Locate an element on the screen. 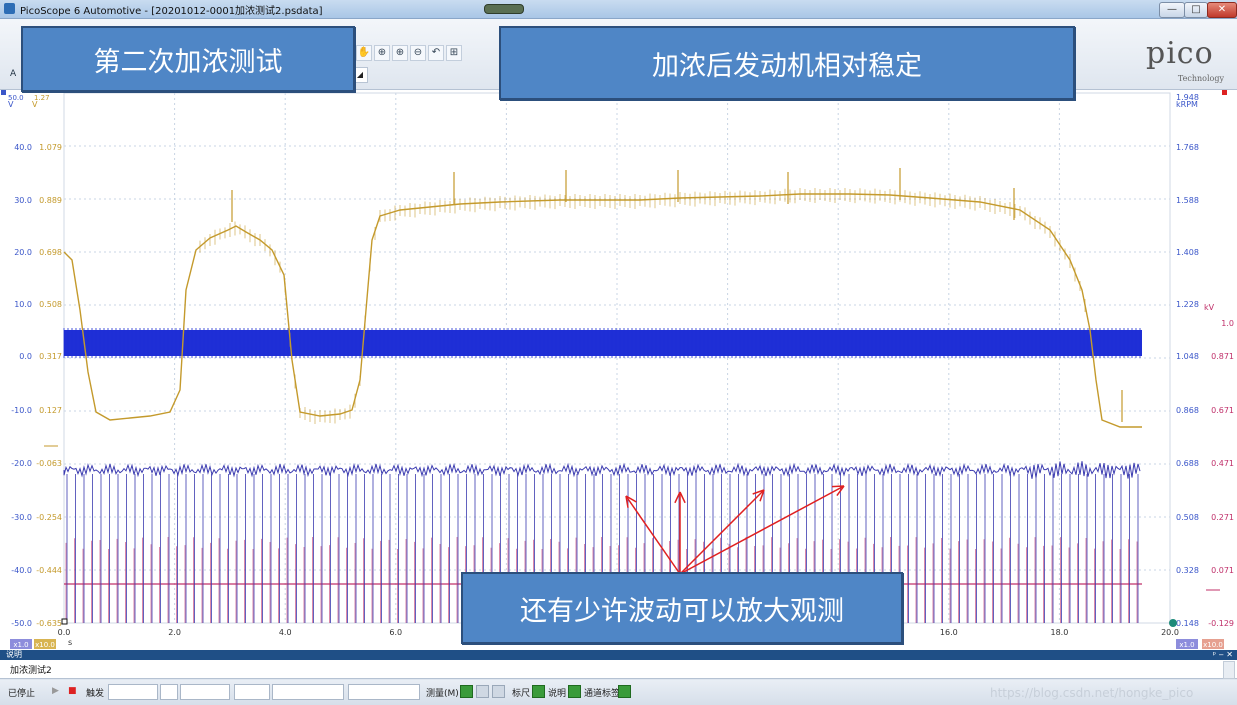 The image size is (1237, 705). x-tick: 0.0 is located at coordinates (64, 632).